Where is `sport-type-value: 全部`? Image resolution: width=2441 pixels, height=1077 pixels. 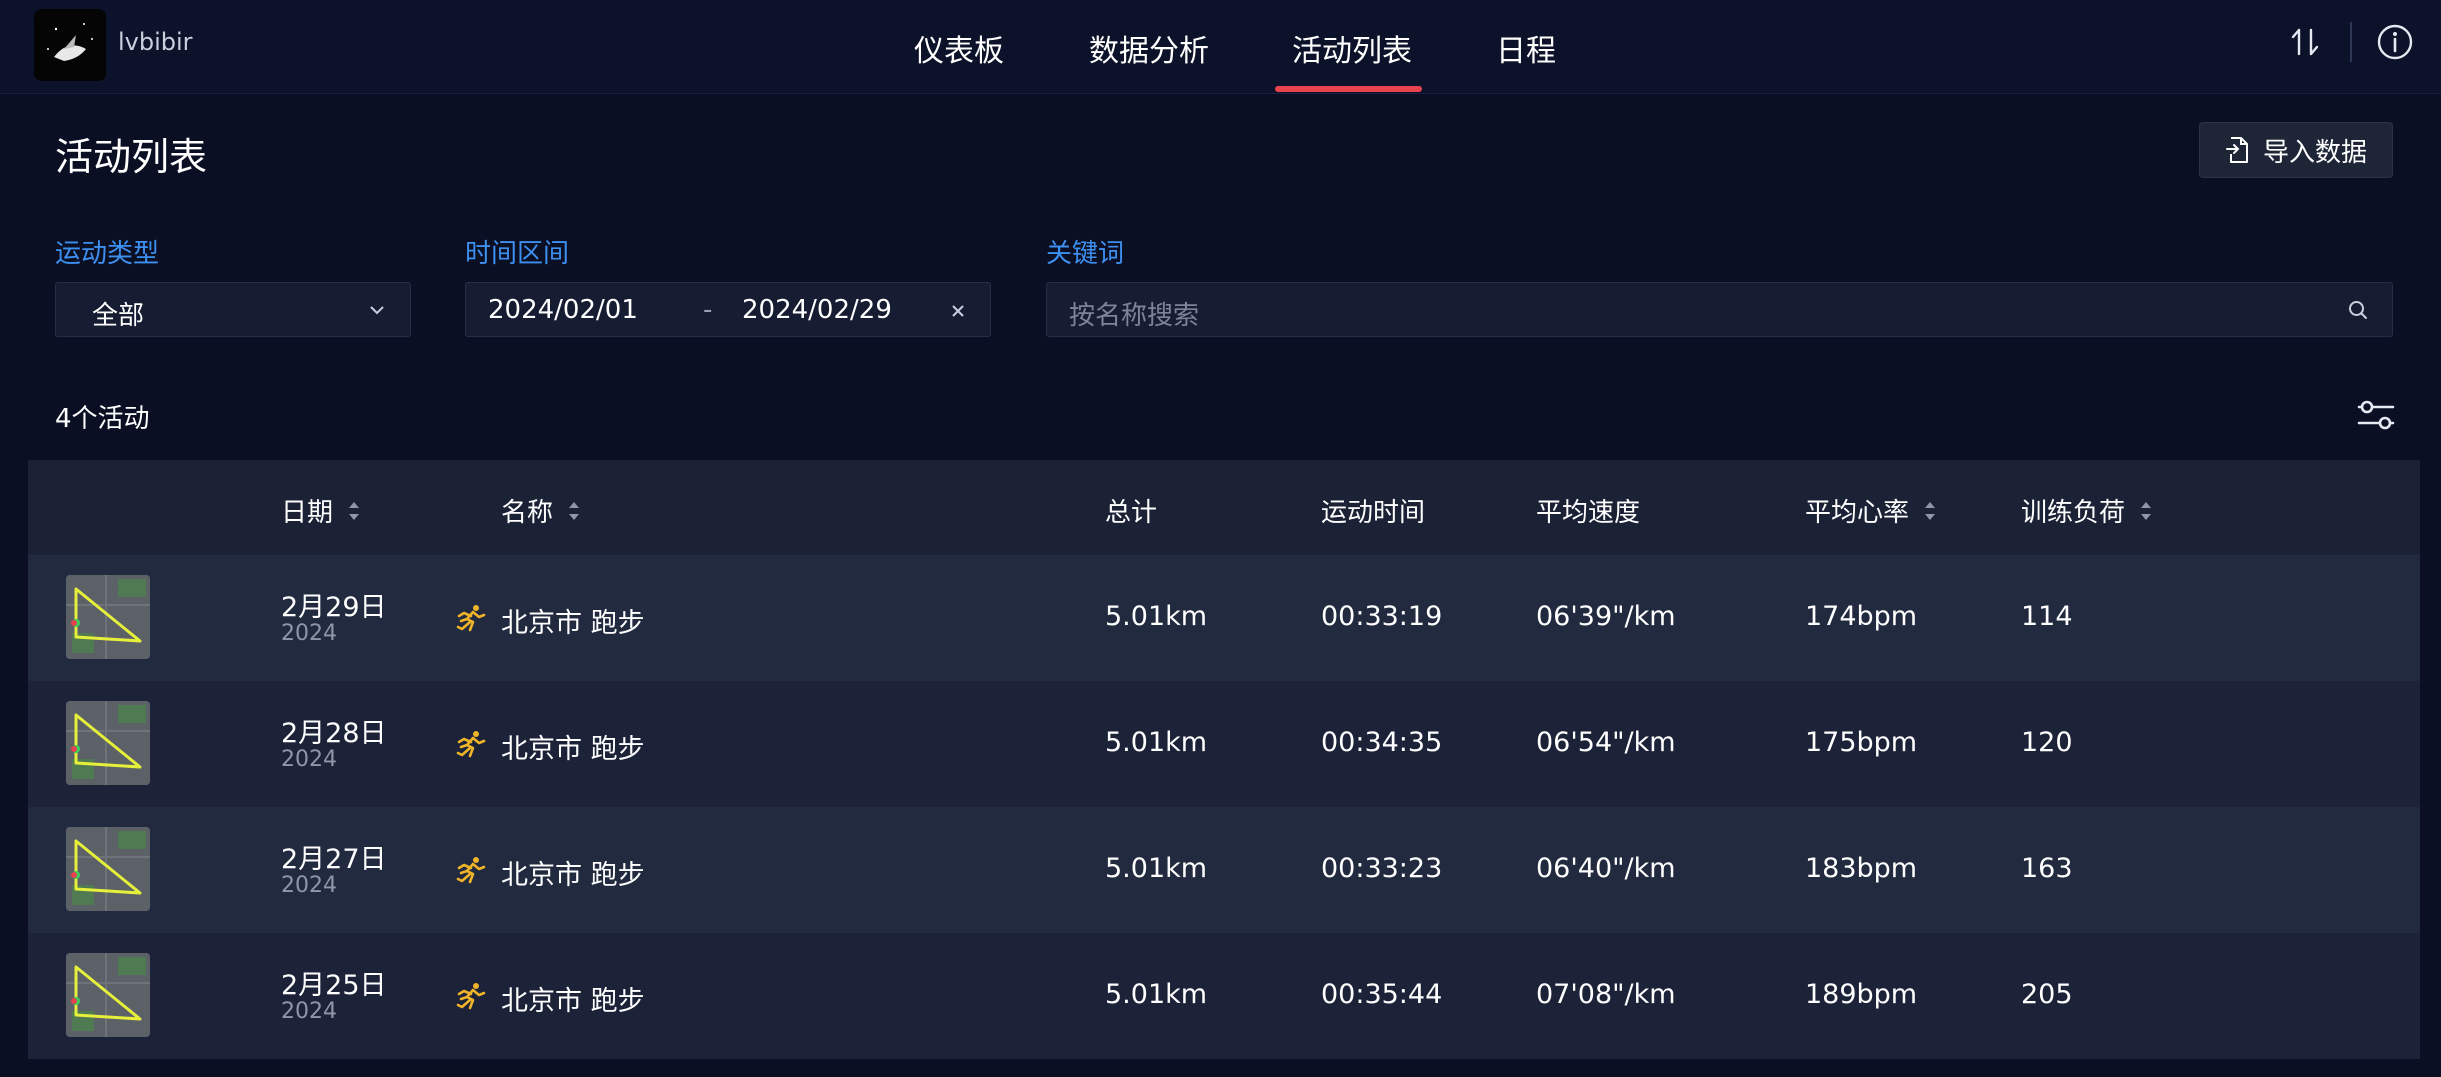 sport-type-value: 全部 is located at coordinates (118, 316).